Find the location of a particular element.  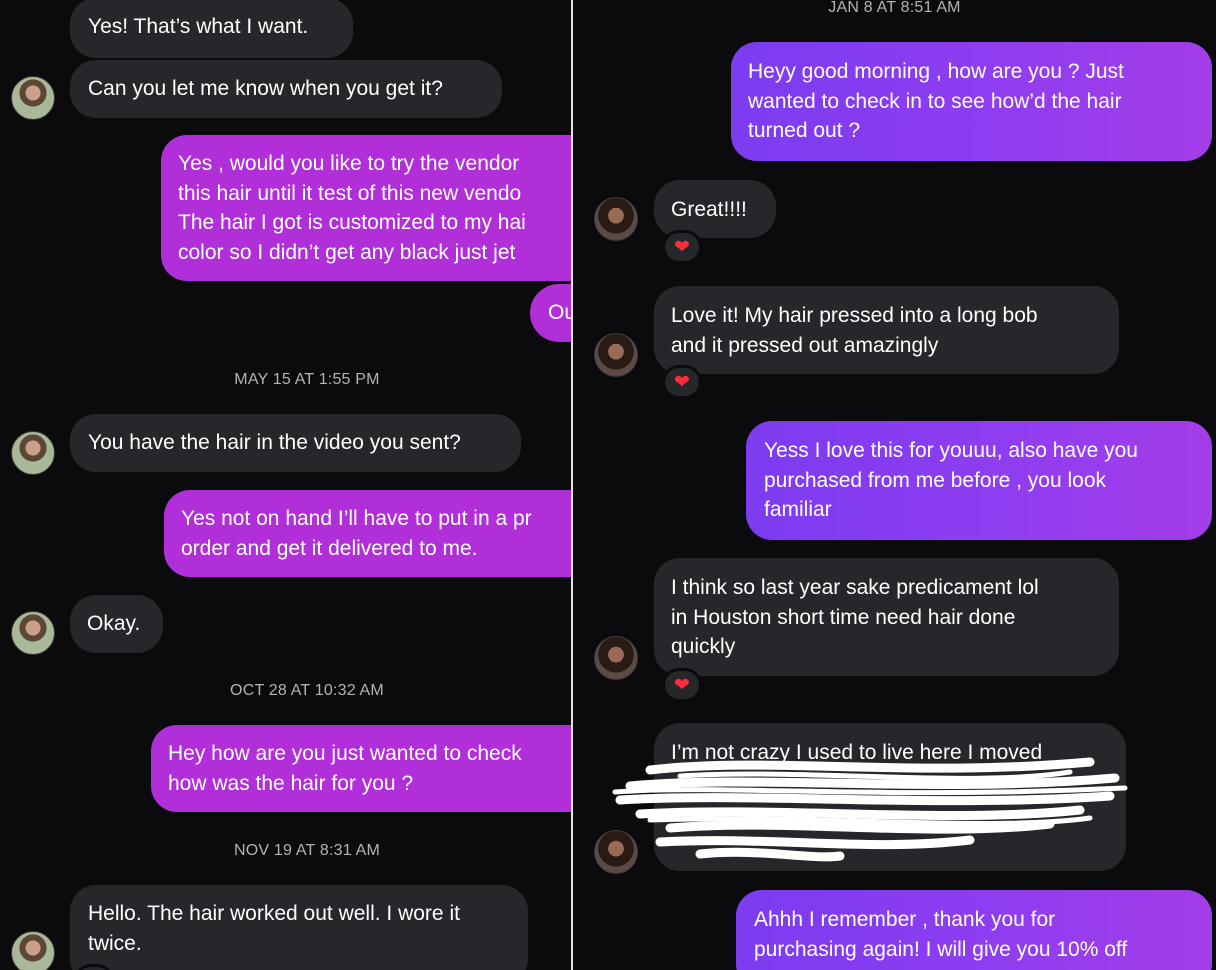

incoming-message: Can you let me know when you get it? is located at coordinates (286, 89).